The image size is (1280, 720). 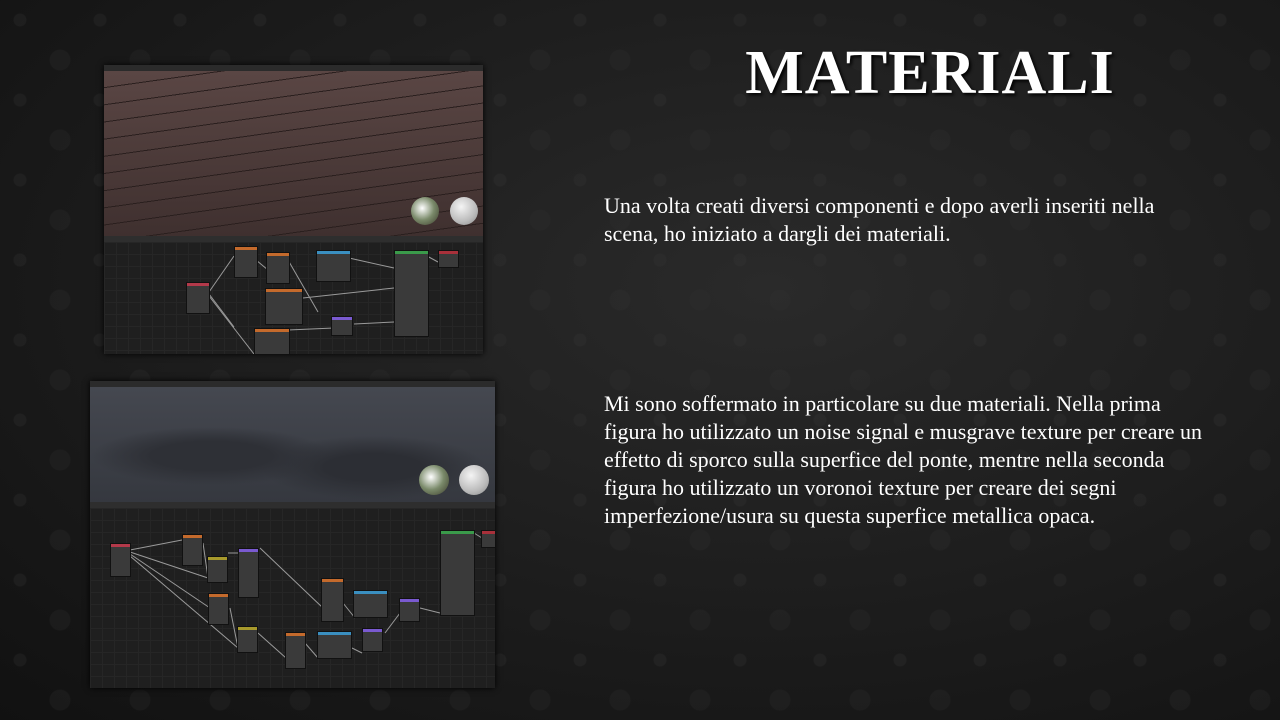 I want to click on slide-title: MATERIALI, so click(x=930, y=73).